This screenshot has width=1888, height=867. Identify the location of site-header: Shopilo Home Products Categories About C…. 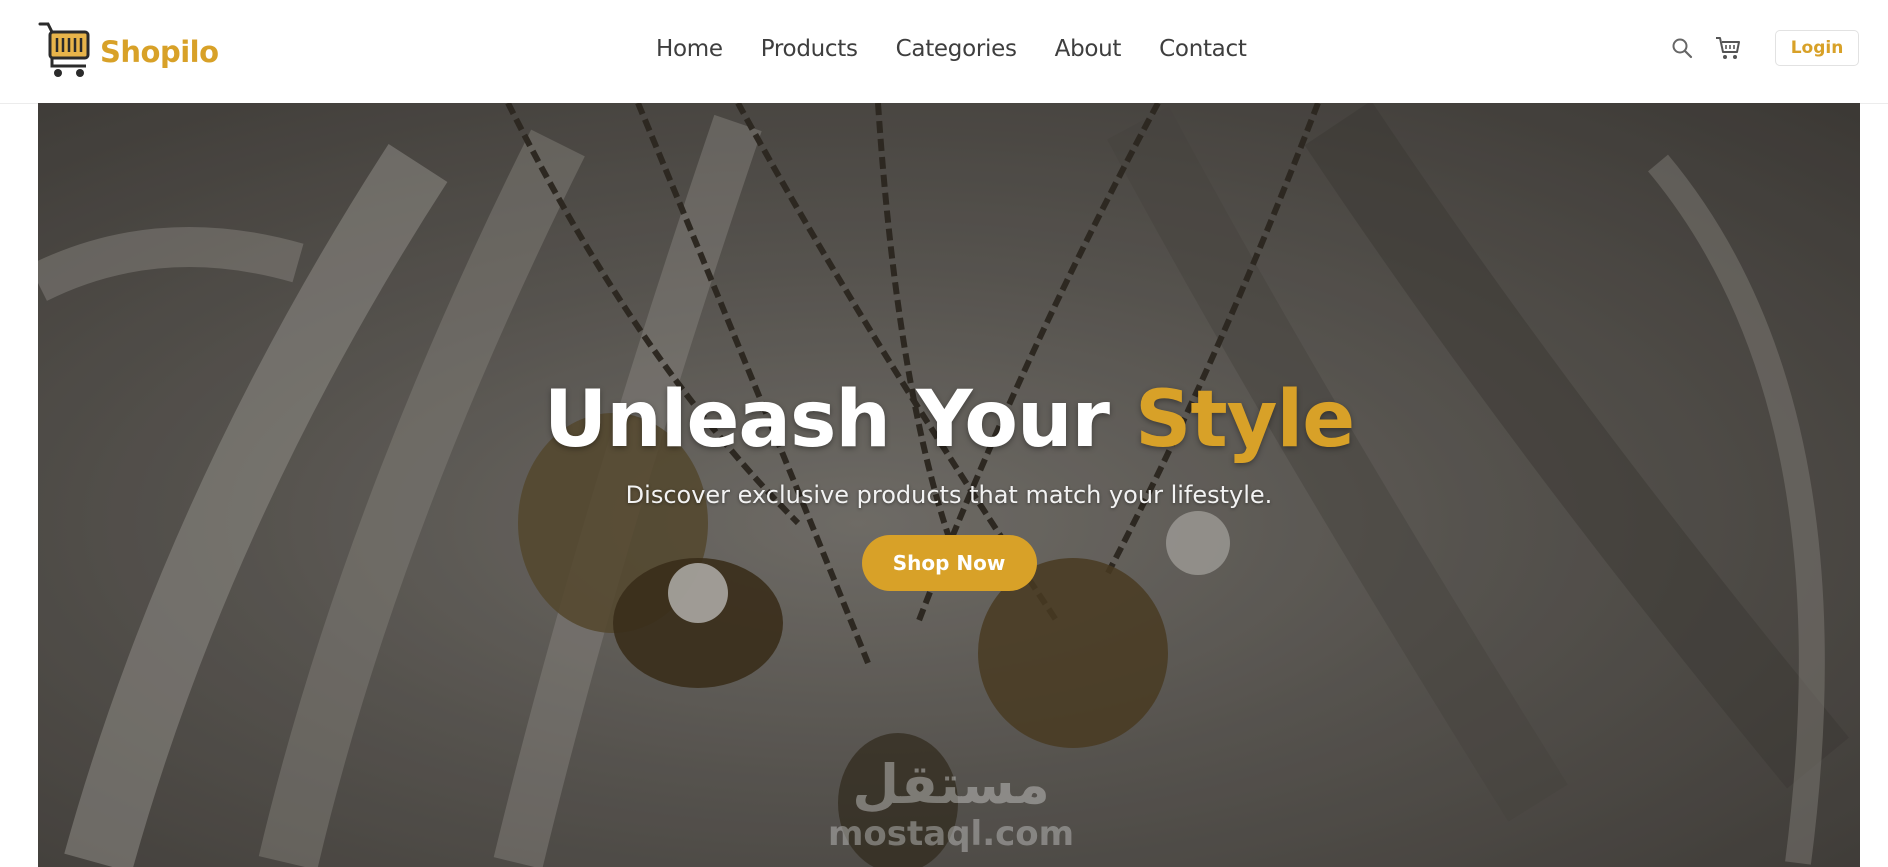
(944, 51).